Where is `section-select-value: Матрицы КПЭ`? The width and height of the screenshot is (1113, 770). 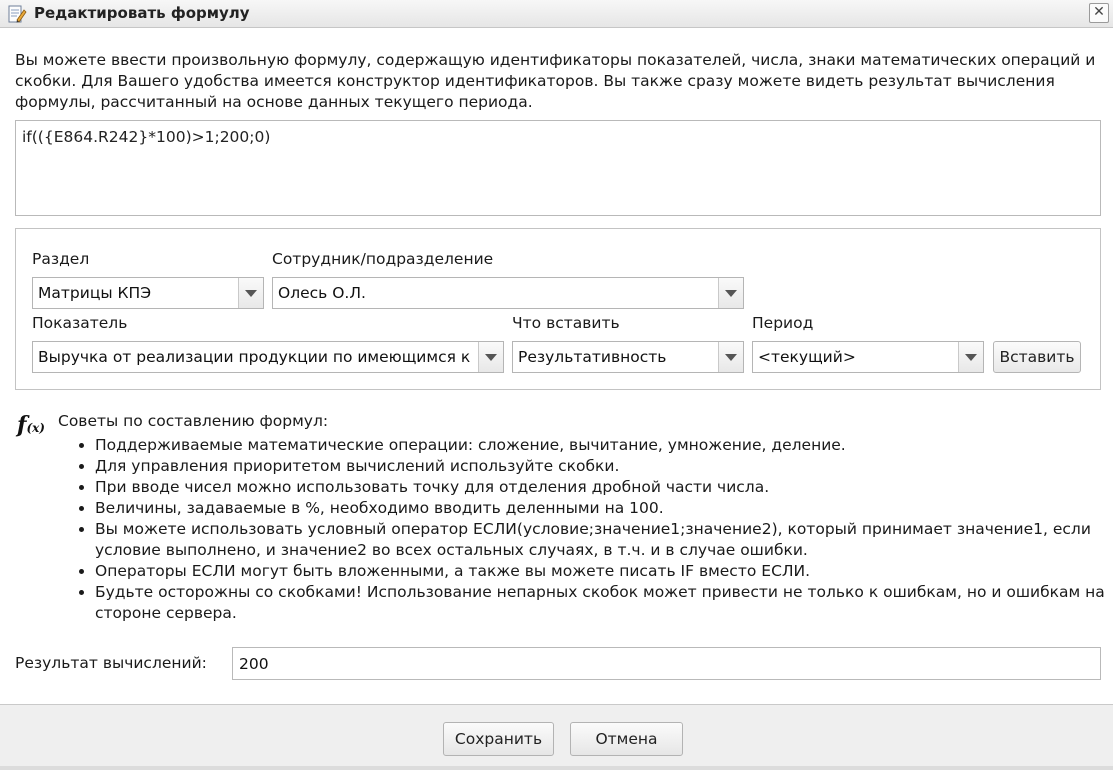 section-select-value: Матрицы КПЭ is located at coordinates (95, 293).